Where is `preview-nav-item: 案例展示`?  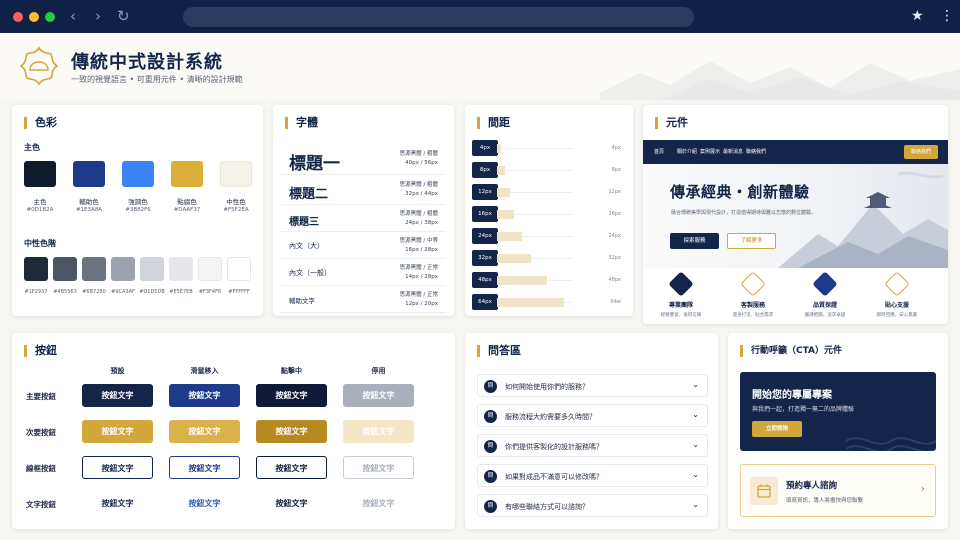 preview-nav-item: 案例展示 is located at coordinates (710, 151).